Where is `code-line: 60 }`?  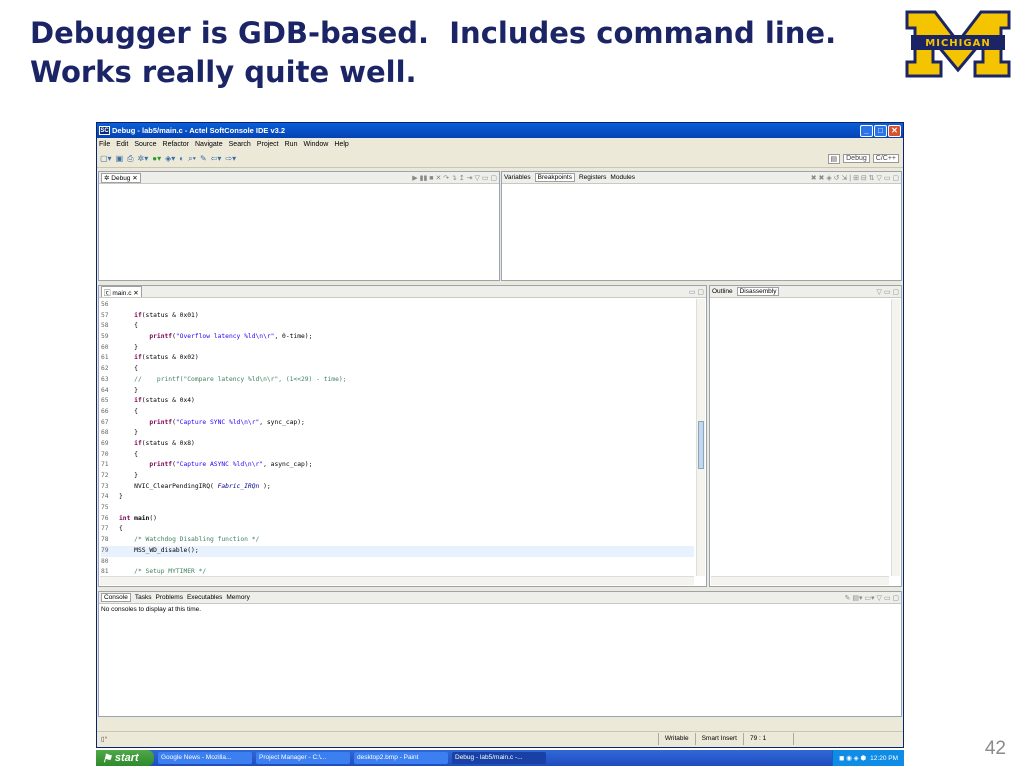
code-line: 60 } is located at coordinates (397, 348).